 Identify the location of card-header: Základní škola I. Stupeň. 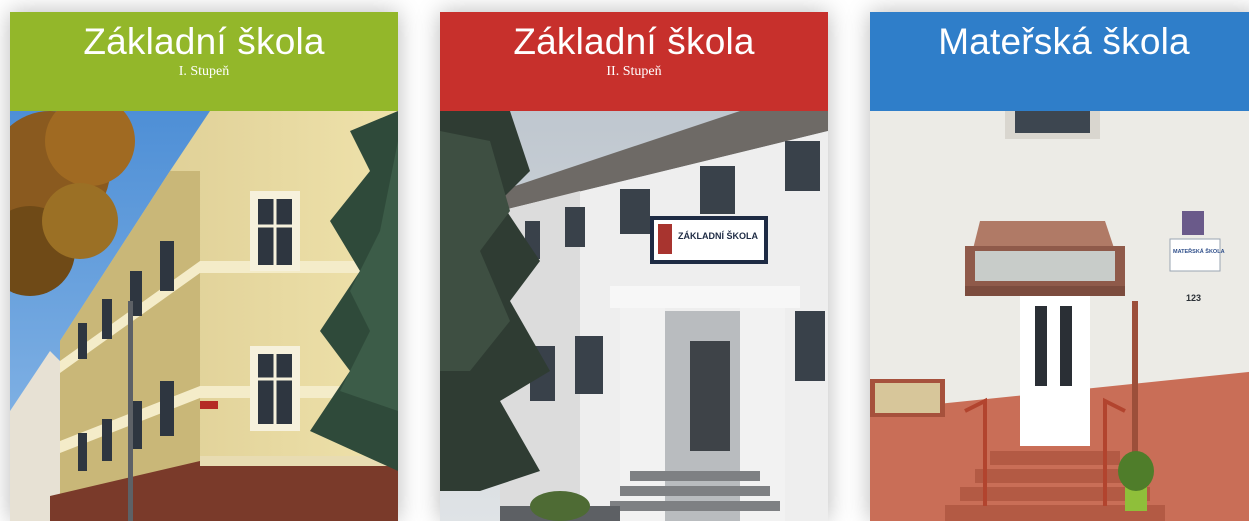
(204, 61).